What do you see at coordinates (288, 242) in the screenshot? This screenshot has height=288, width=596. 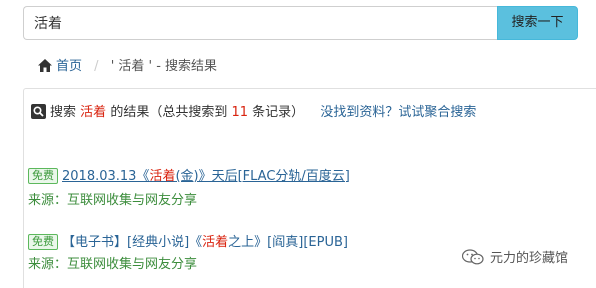 I see `title-after: 之上》[阎真][EPUB]` at bounding box center [288, 242].